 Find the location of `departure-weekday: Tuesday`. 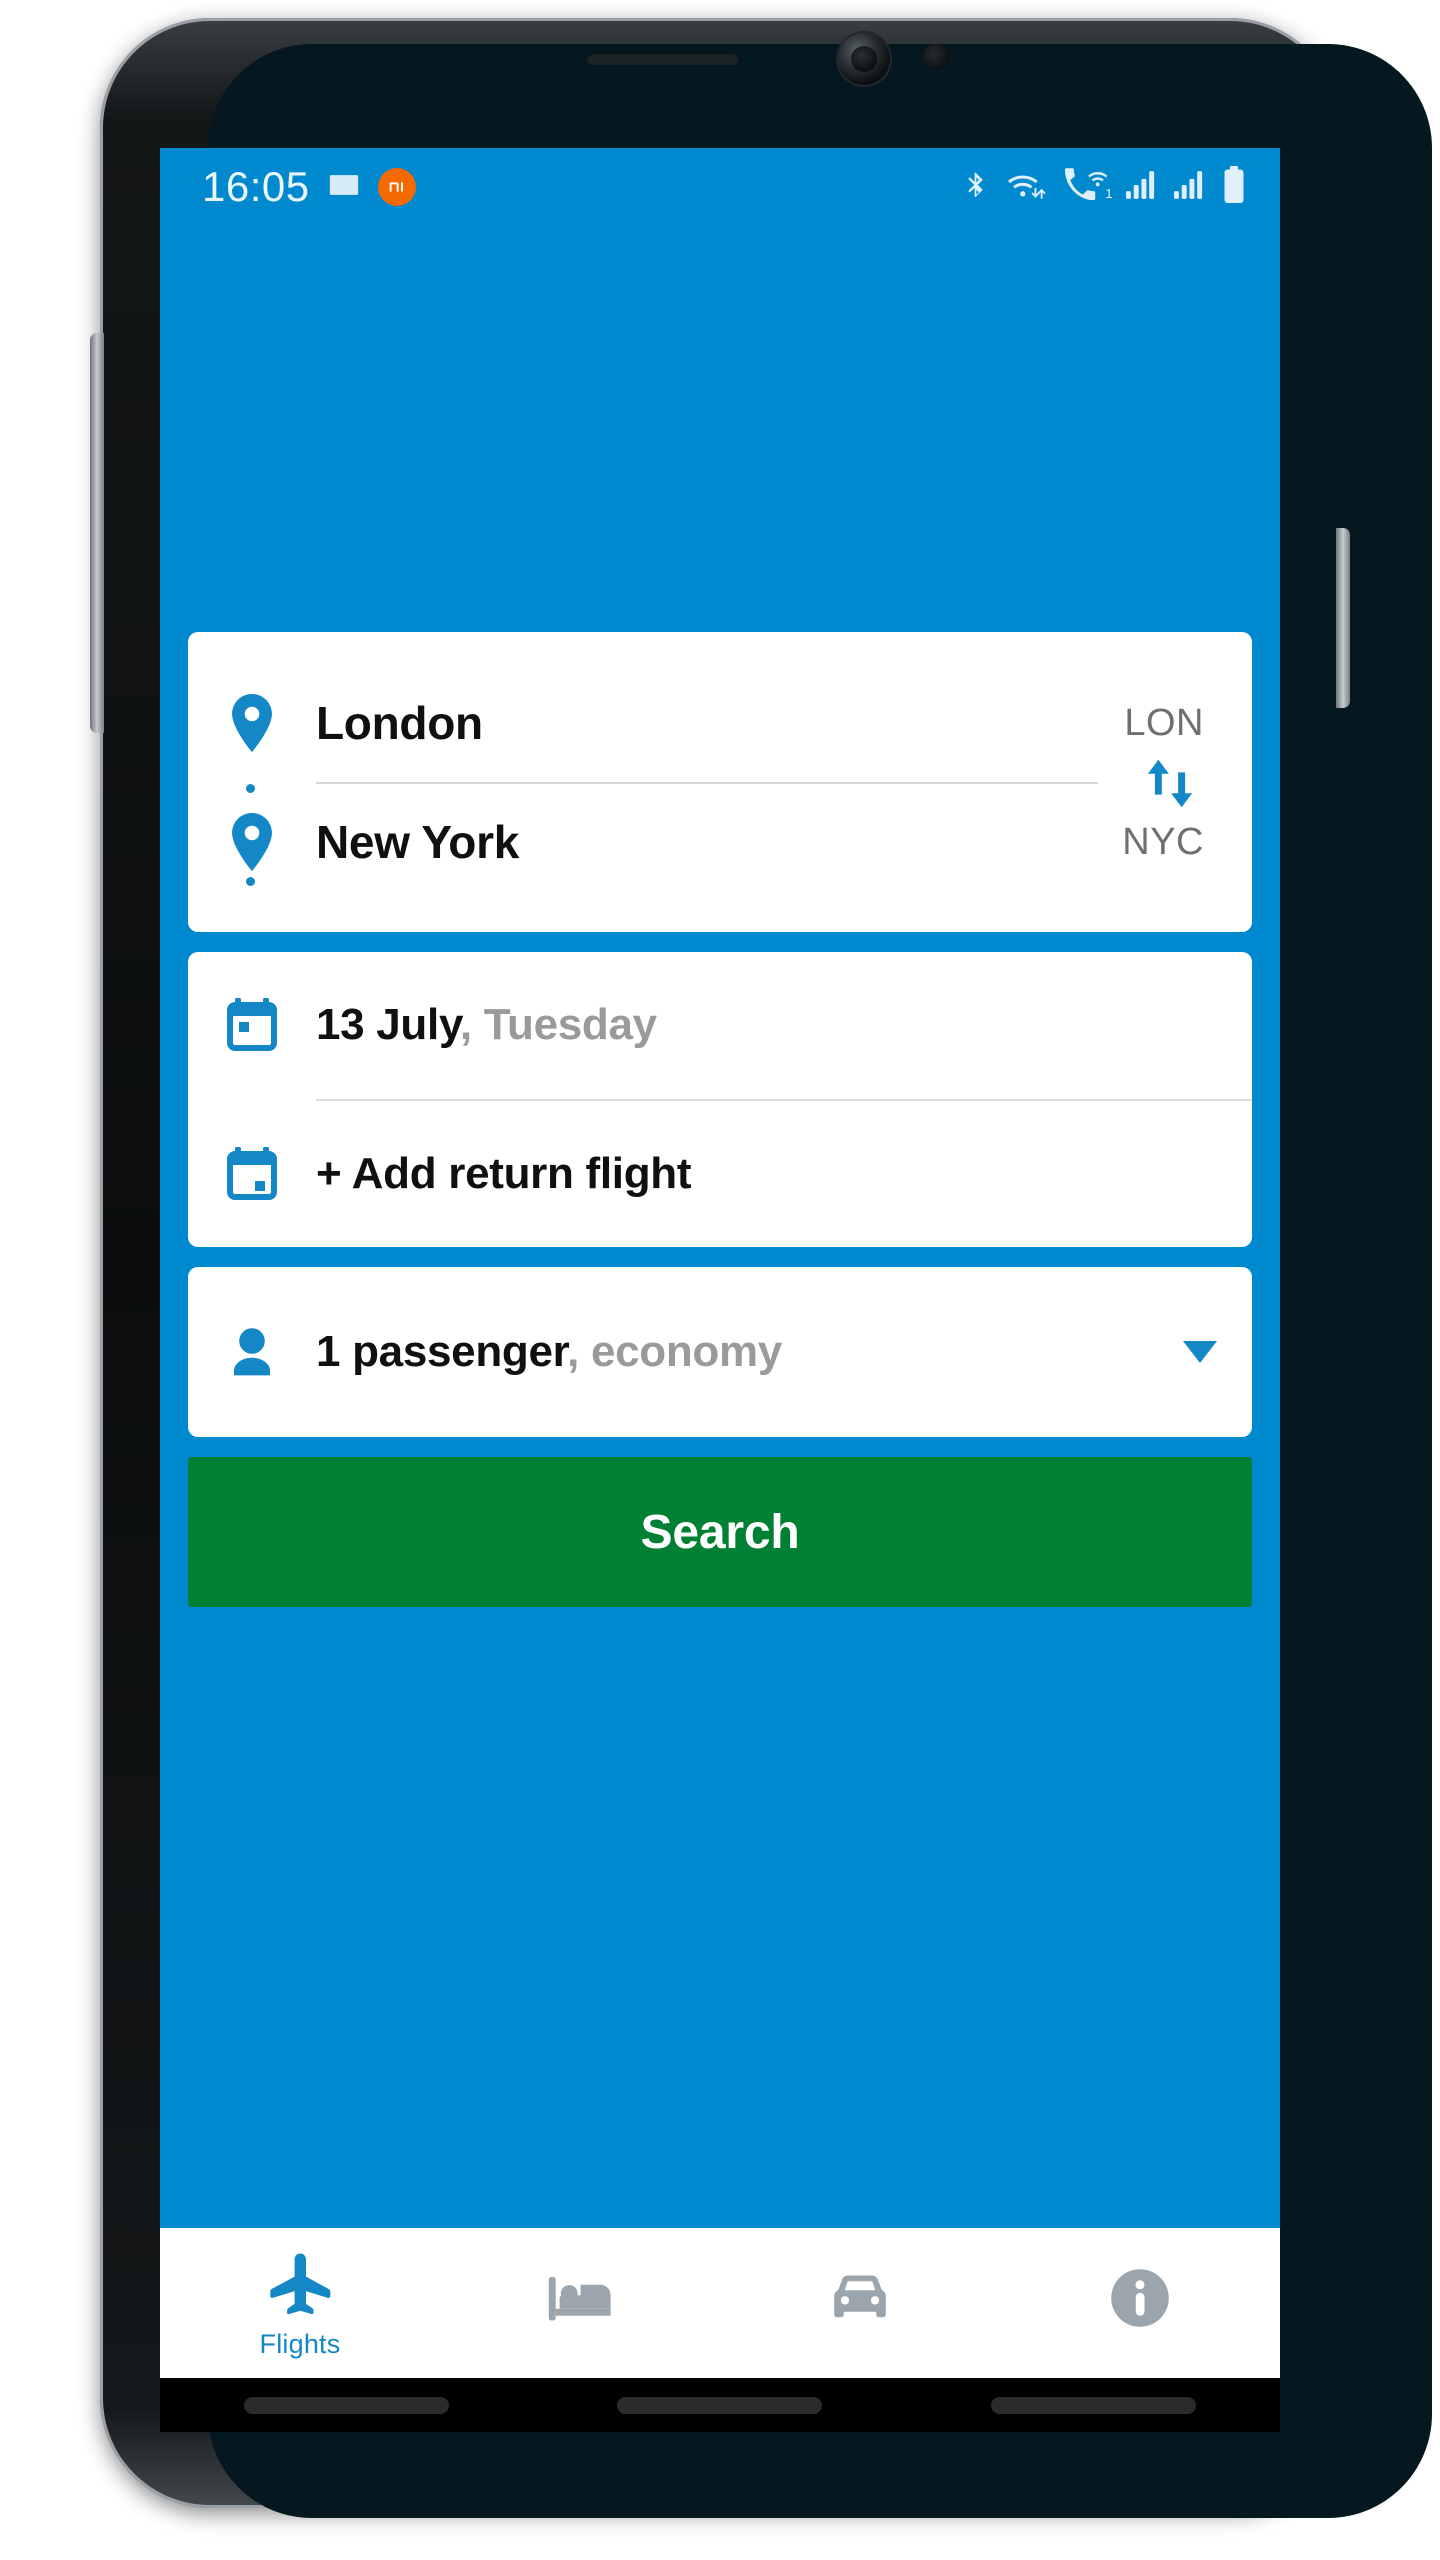

departure-weekday: Tuesday is located at coordinates (564, 1024).